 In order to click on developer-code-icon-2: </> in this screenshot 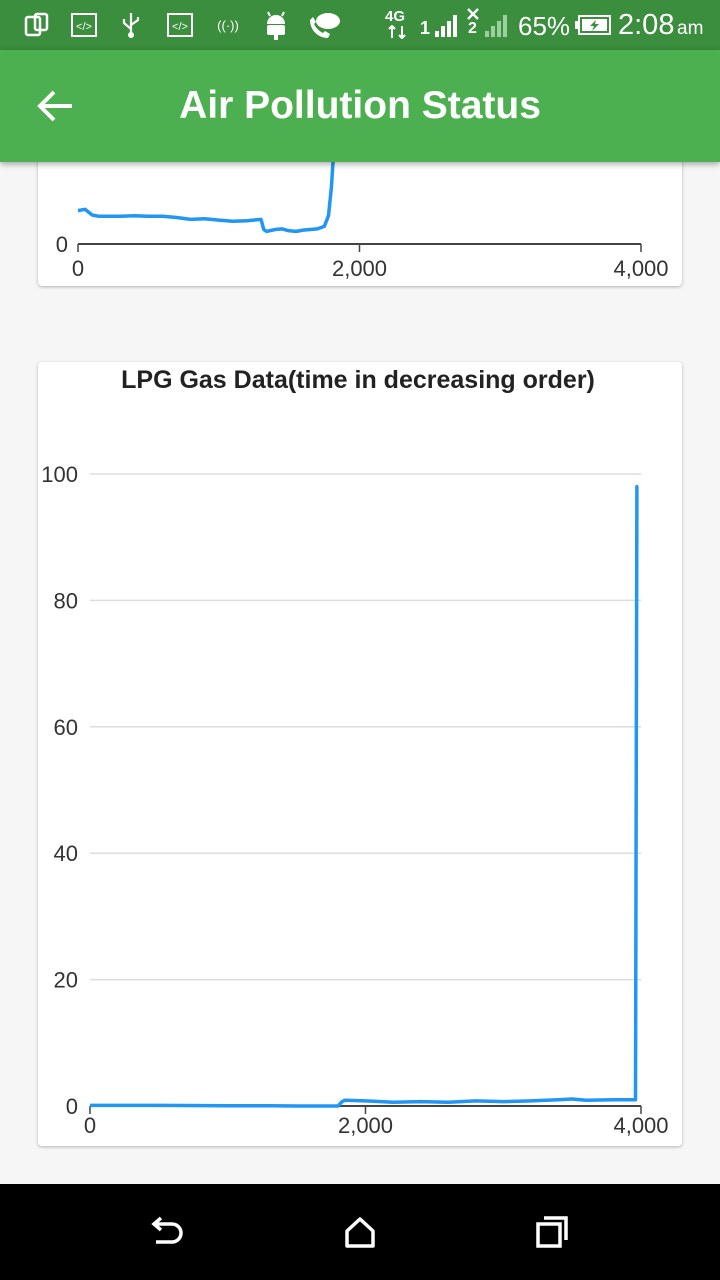, I will do `click(180, 25)`.